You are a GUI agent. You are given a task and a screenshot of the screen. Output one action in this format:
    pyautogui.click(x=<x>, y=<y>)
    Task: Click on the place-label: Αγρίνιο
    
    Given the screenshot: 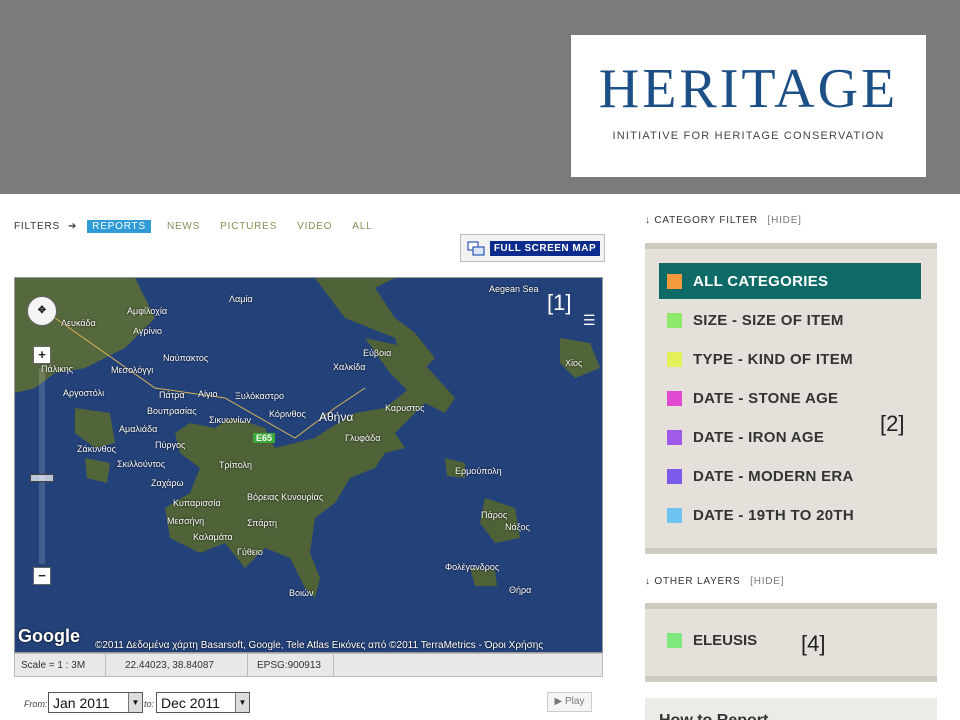 What is the action you would take?
    pyautogui.click(x=147, y=331)
    